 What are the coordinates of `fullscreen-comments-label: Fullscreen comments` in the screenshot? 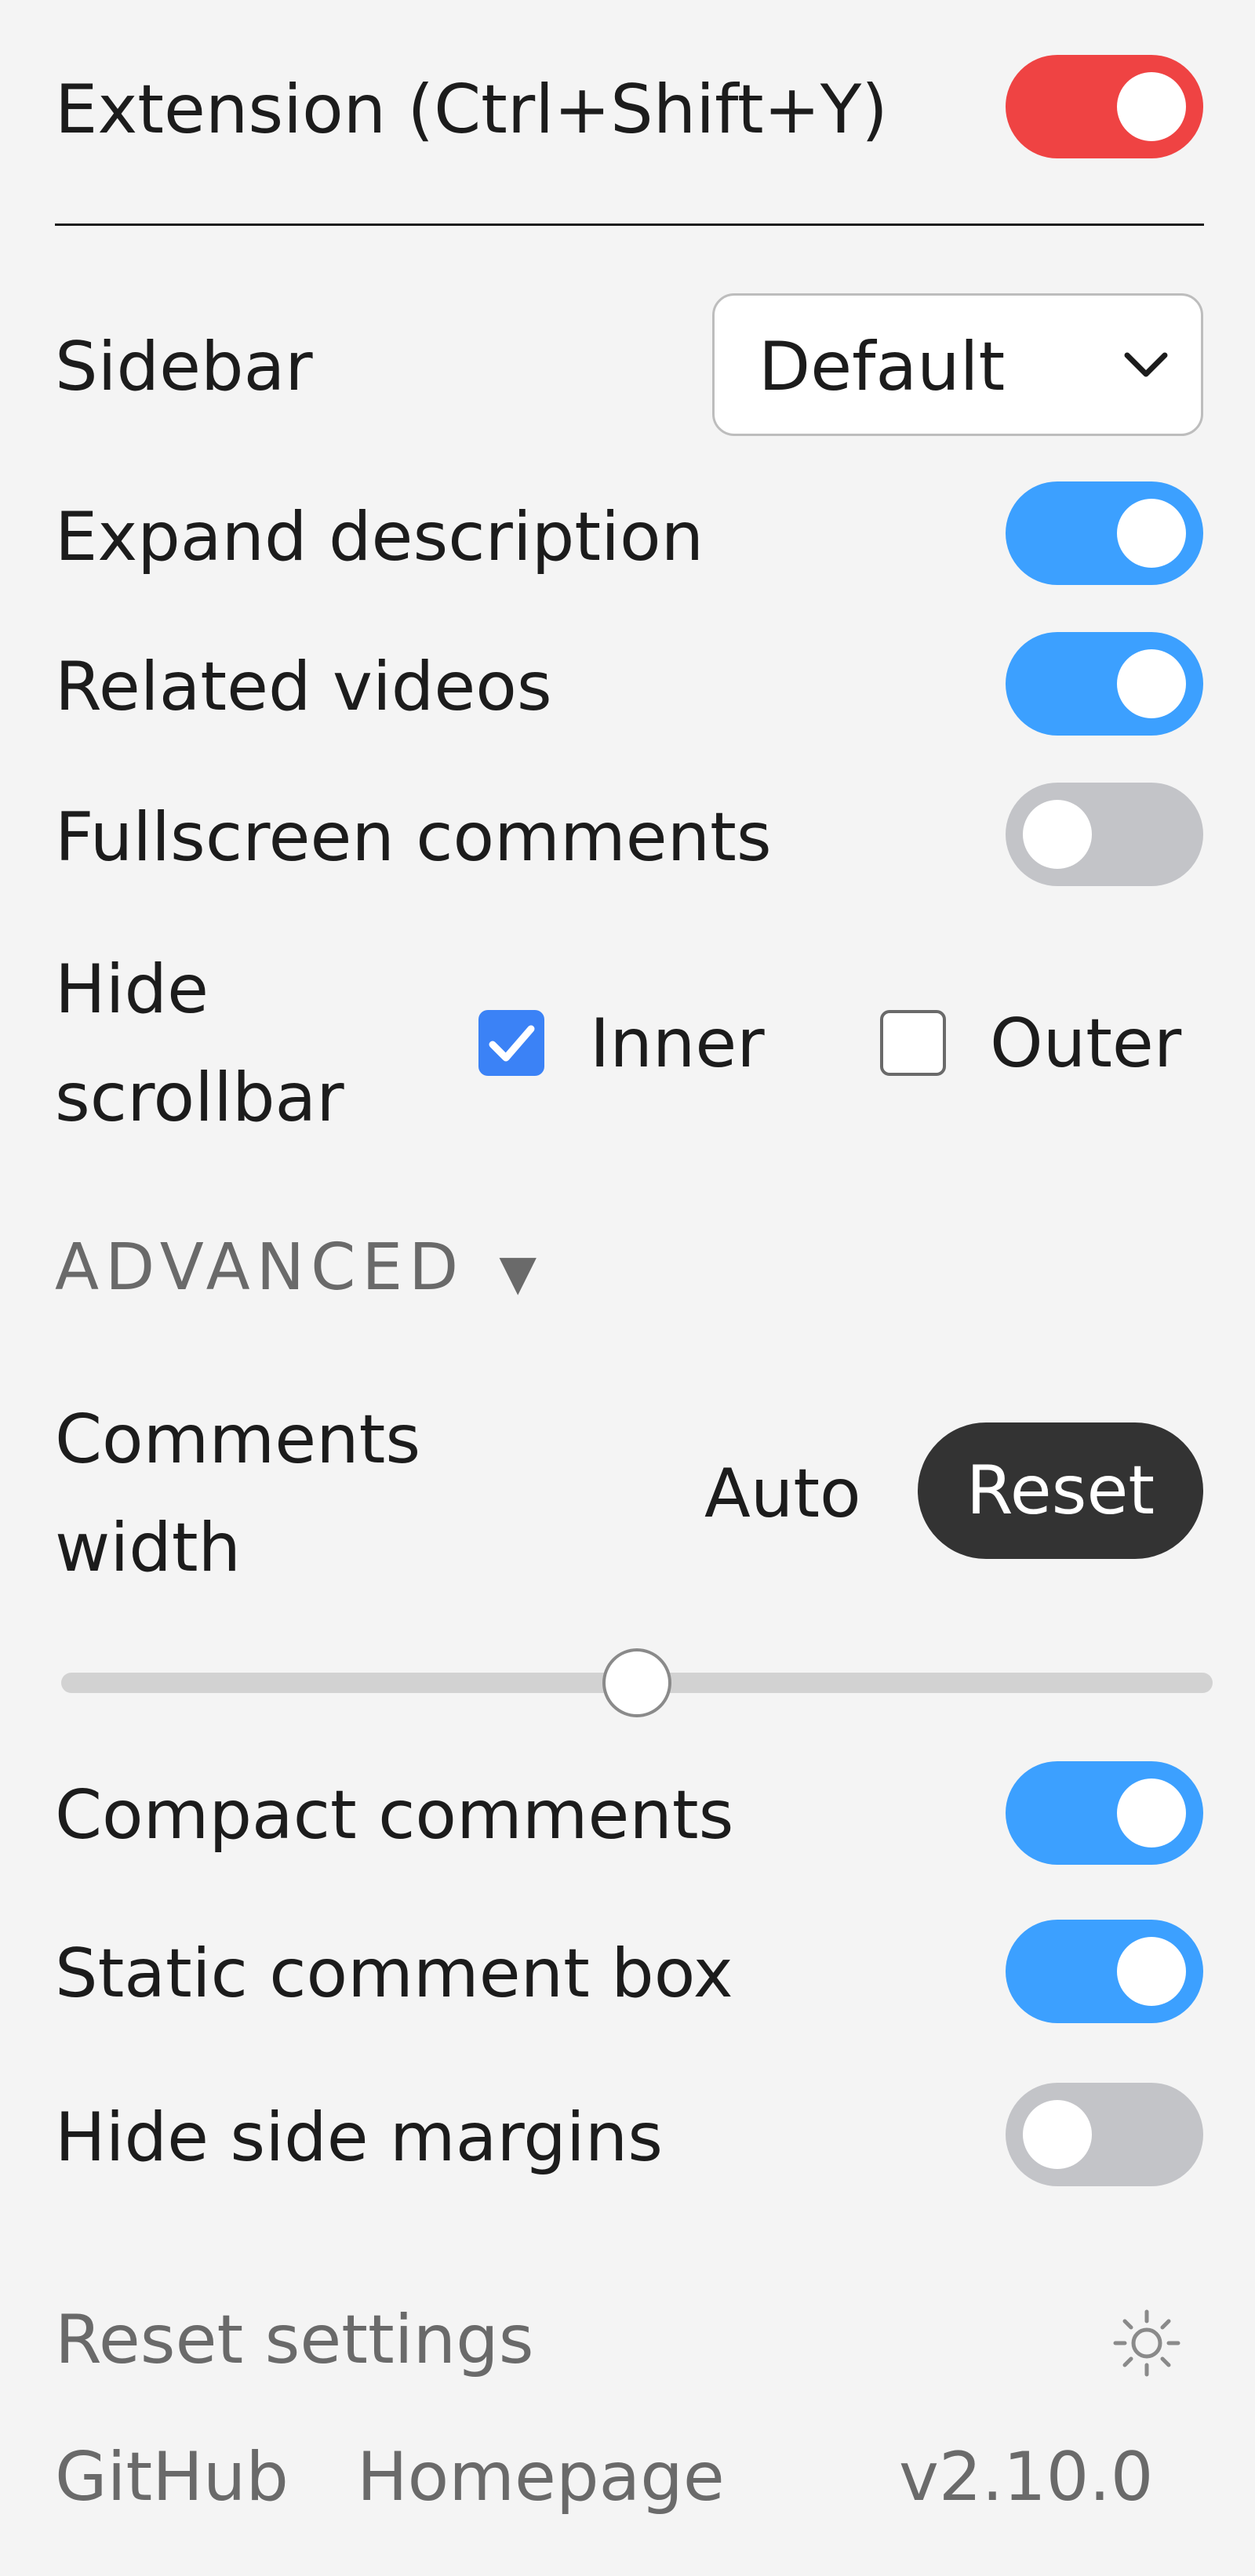 It's located at (414, 837).